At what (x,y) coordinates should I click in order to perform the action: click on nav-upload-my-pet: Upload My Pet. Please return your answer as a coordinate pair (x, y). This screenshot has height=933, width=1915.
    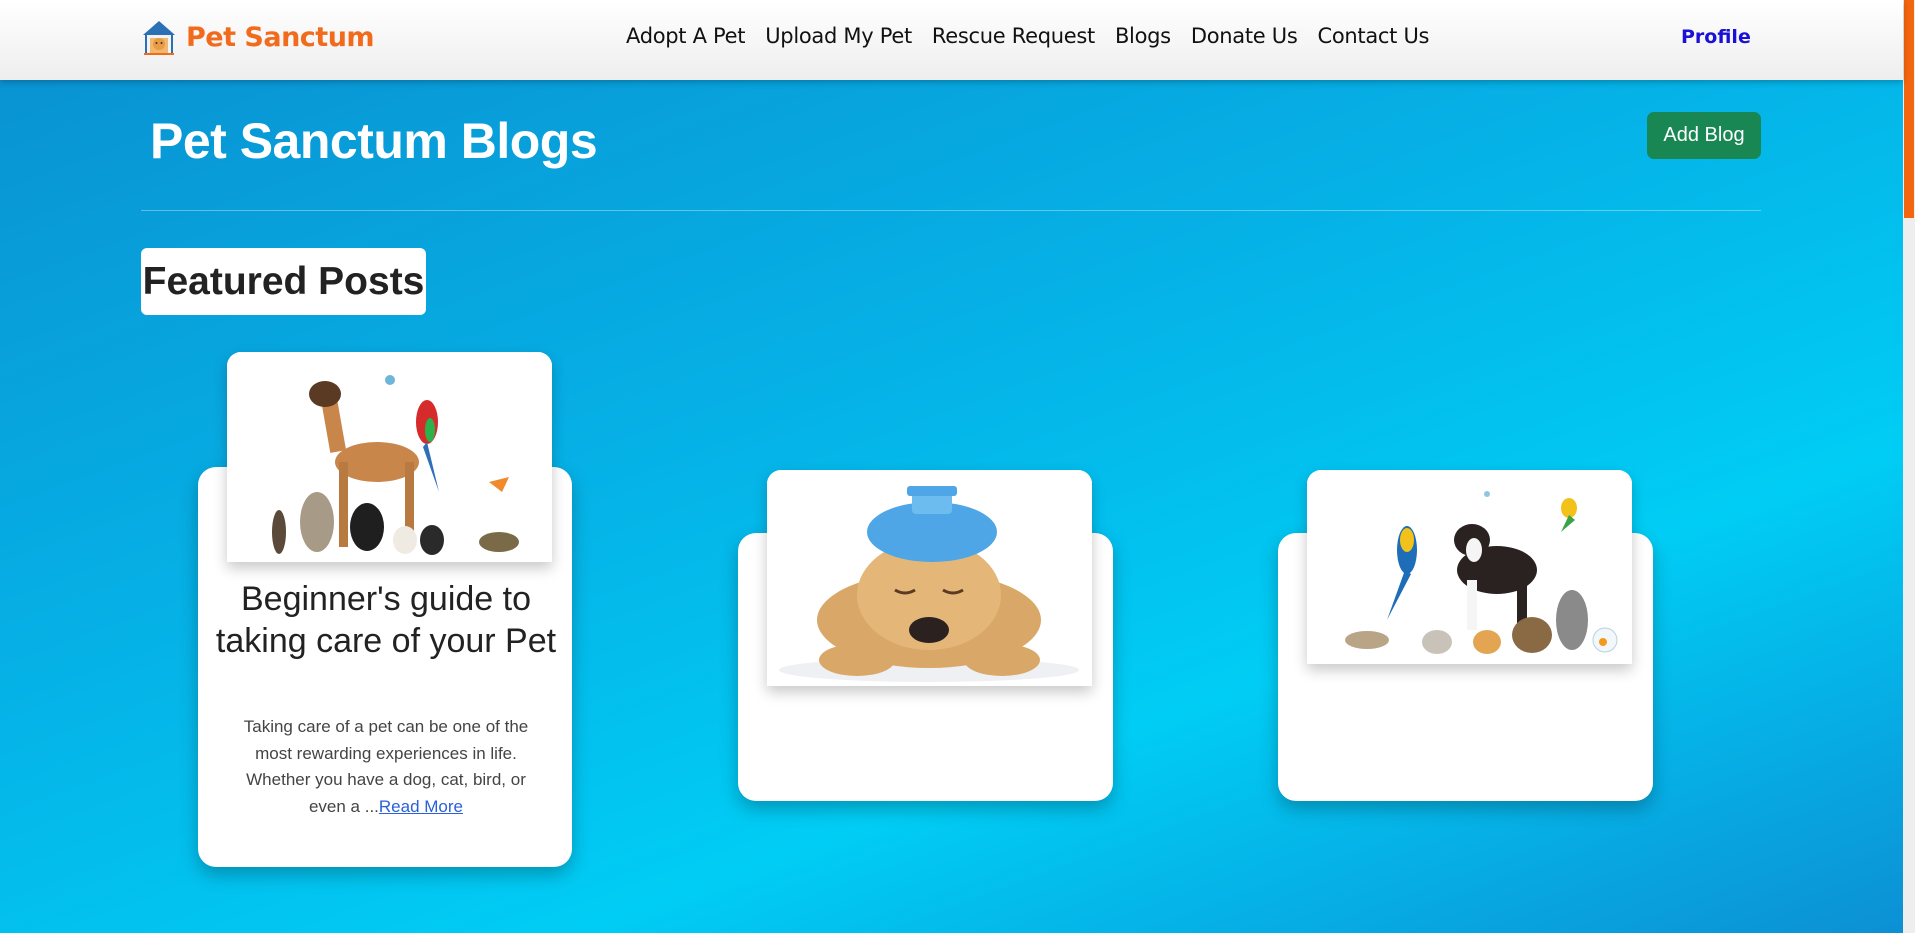
    Looking at the image, I should click on (838, 36).